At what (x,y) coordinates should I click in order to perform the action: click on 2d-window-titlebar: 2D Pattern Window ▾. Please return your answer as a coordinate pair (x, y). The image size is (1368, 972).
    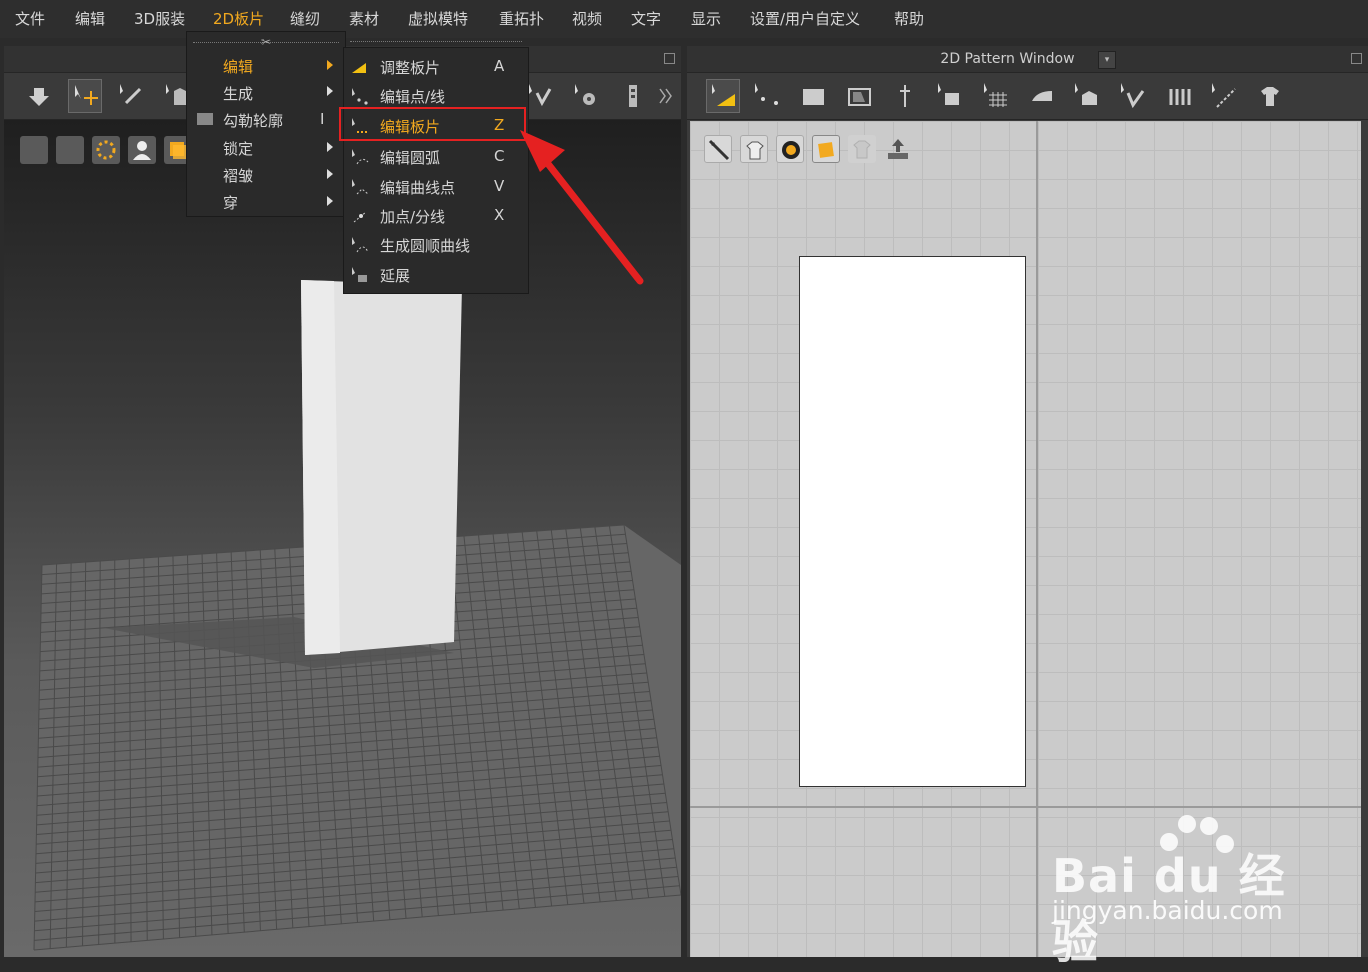
    Looking at the image, I should click on (1027, 59).